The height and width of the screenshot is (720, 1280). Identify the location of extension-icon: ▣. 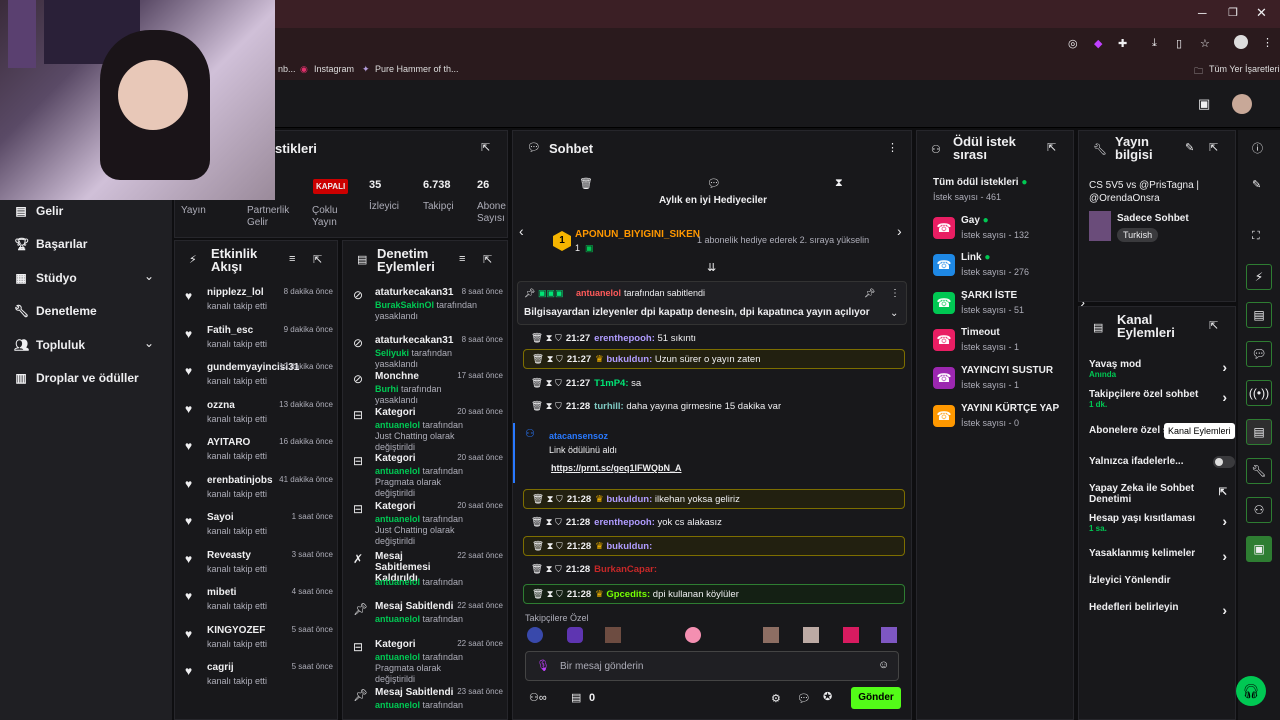
(1259, 549).